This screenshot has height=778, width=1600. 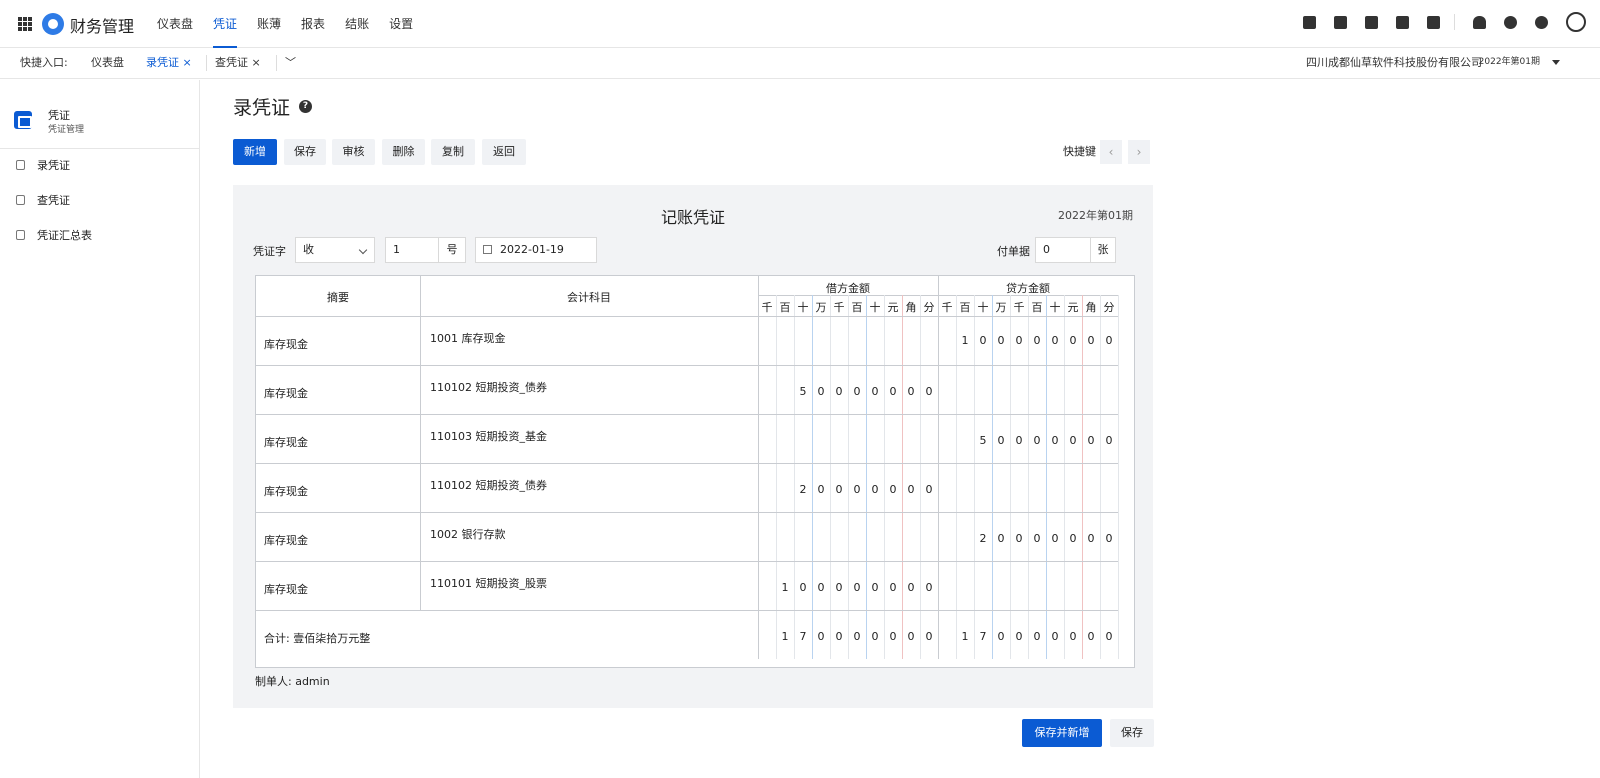 What do you see at coordinates (1509, 62) in the screenshot?
I see `period-selector: 2022年第01期` at bounding box center [1509, 62].